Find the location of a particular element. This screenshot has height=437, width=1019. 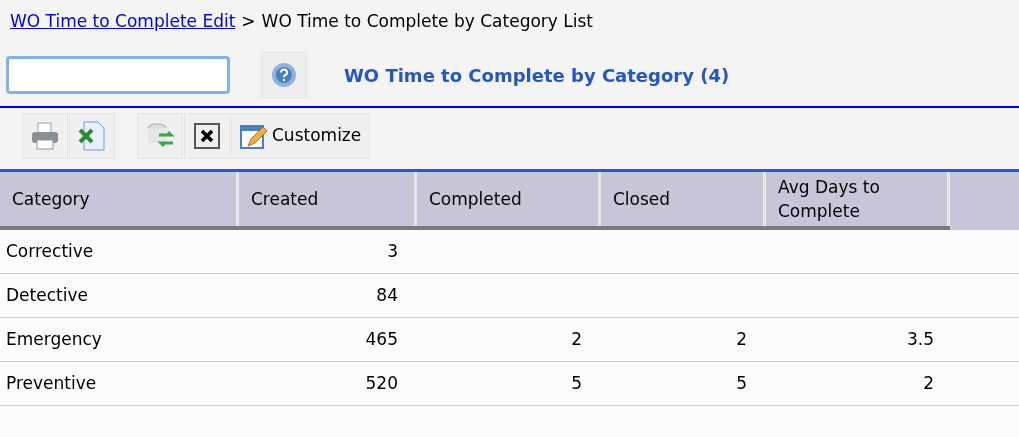

table-cell-text: Corrective is located at coordinates (50, 251).